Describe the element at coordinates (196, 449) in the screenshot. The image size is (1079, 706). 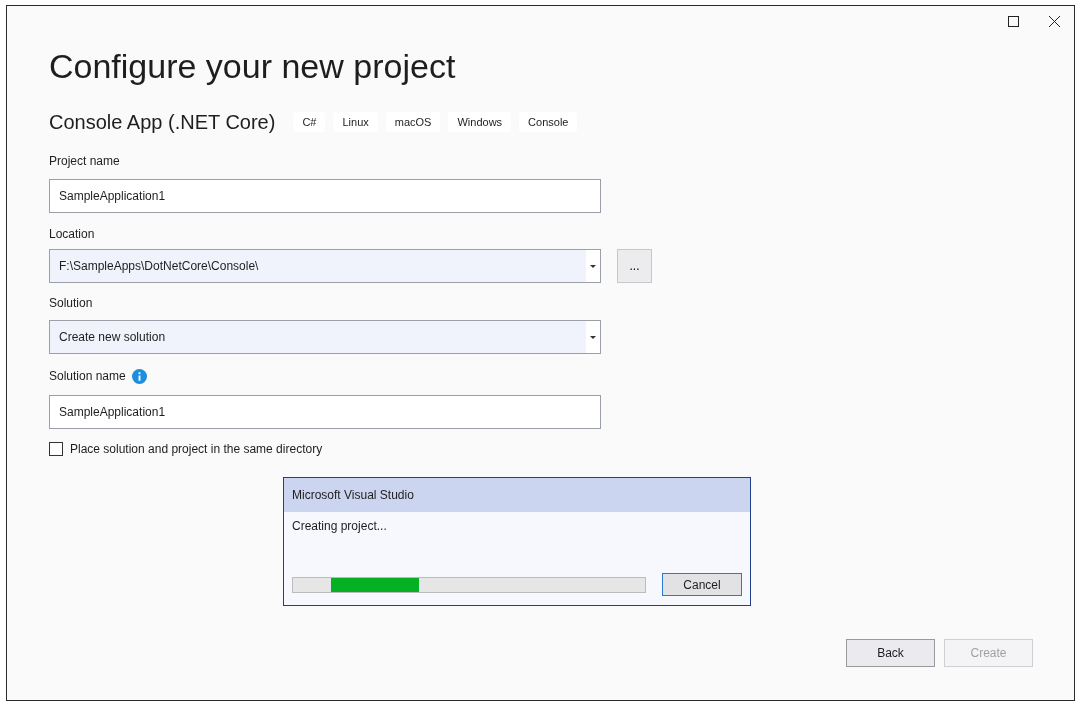
I see `checkbox-label: Place solution and project in the same directory` at that location.